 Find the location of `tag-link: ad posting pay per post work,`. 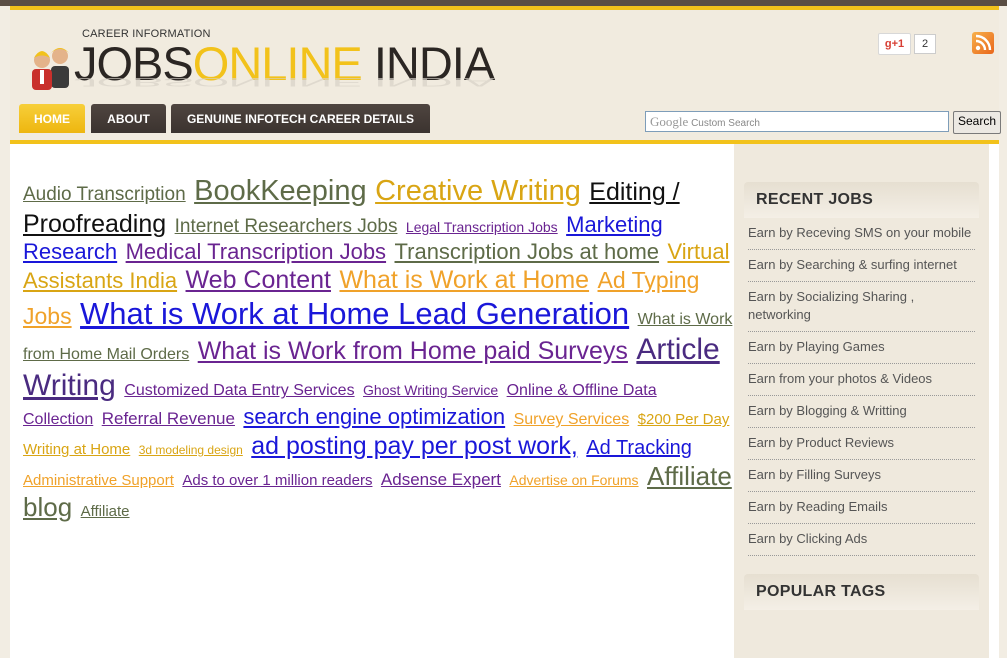

tag-link: ad posting pay per post work, is located at coordinates (414, 446).